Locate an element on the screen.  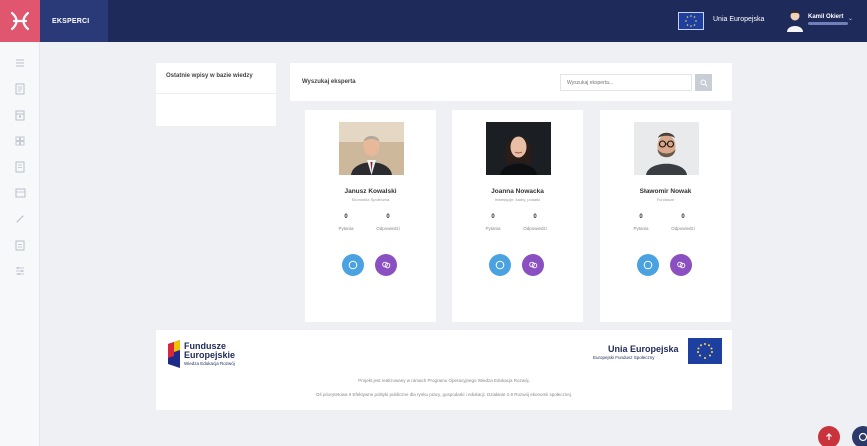
app-logo is located at coordinates (20, 21).